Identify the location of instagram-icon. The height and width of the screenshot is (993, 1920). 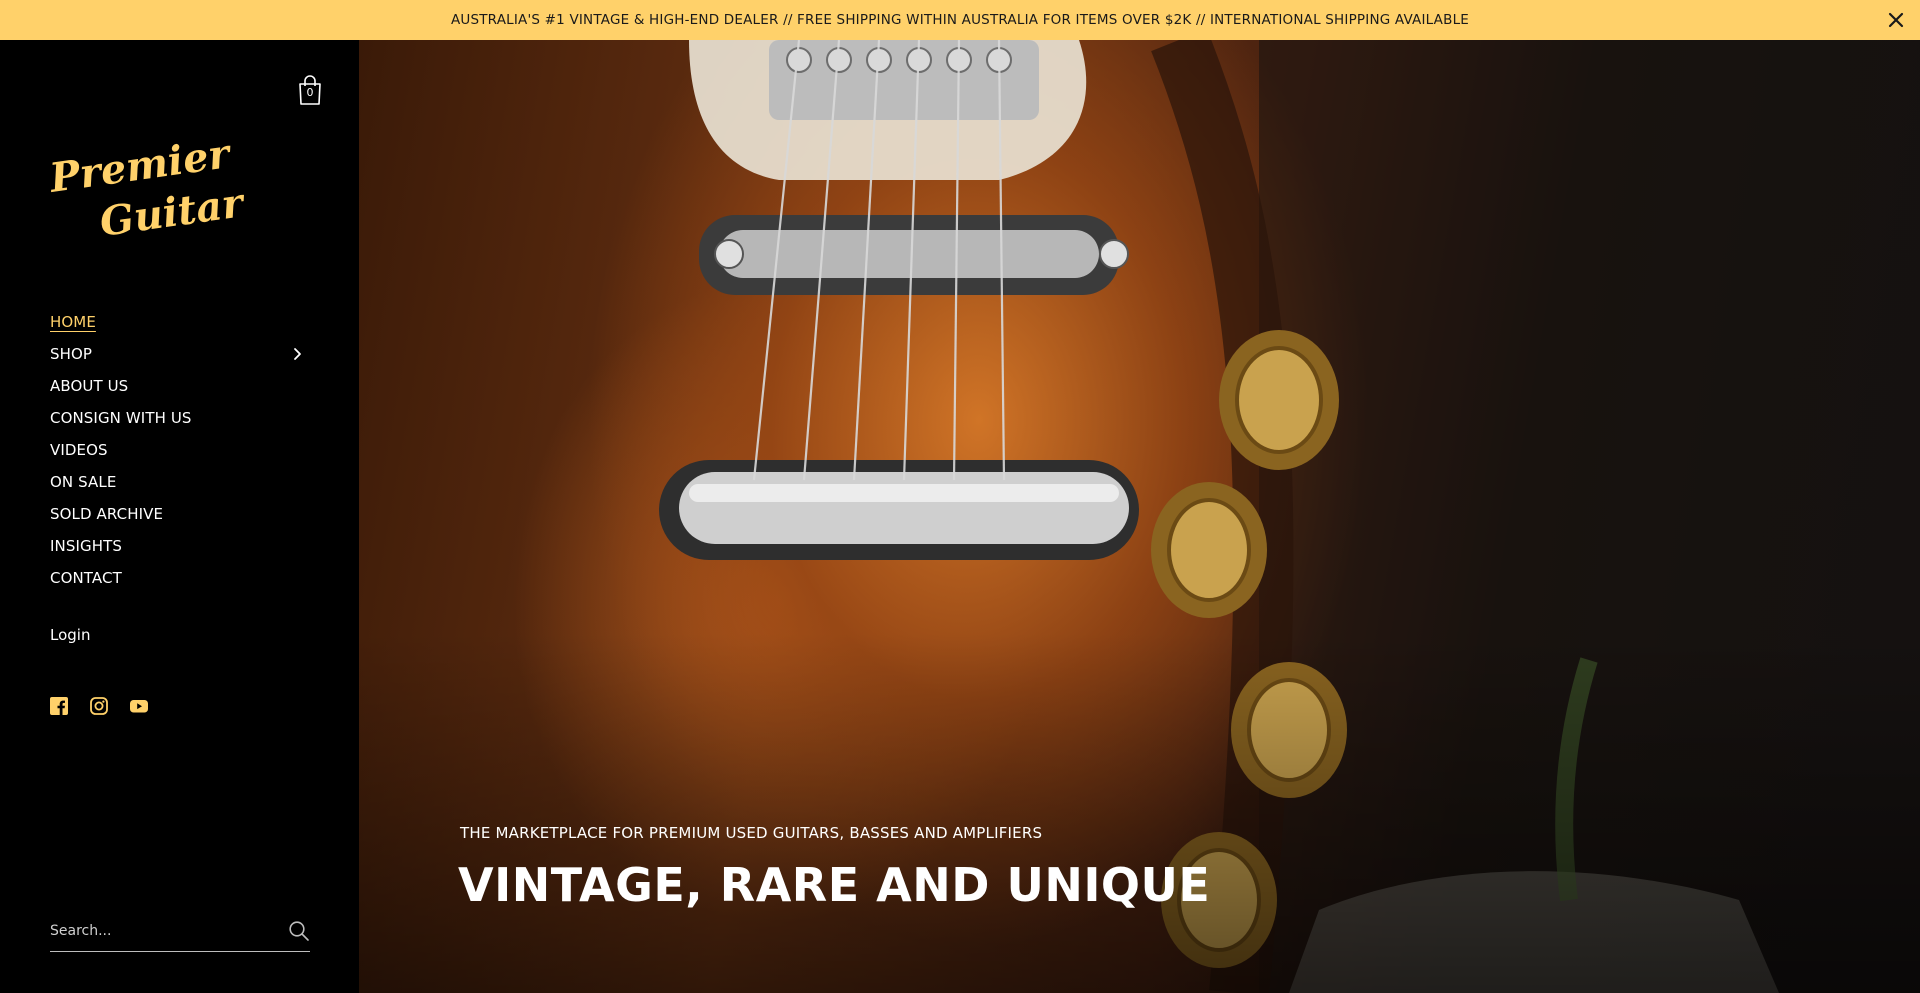
(99, 706).